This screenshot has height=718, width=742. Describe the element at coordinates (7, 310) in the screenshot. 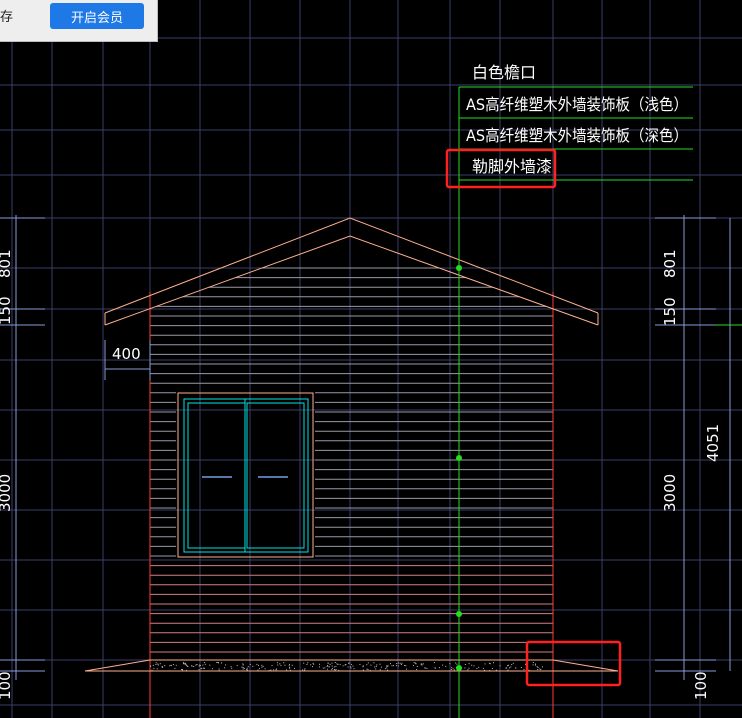

I see `dim-left-150: 150` at that location.